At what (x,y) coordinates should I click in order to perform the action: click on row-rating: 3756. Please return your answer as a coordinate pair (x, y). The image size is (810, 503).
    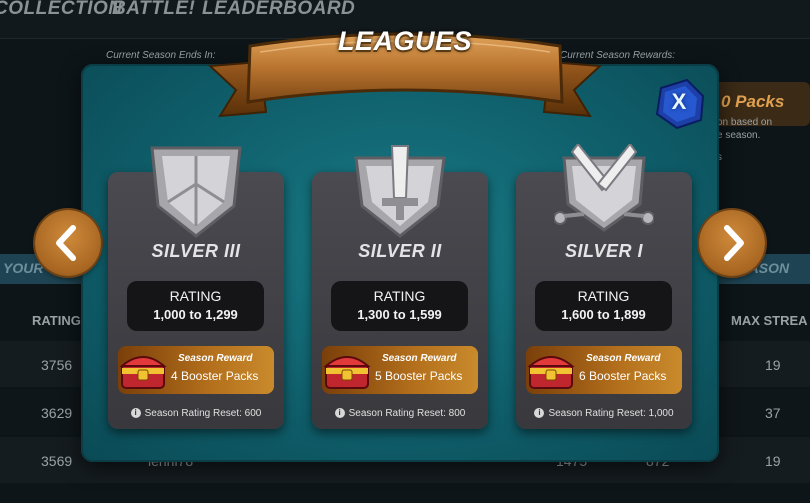
    Looking at the image, I should click on (57, 365).